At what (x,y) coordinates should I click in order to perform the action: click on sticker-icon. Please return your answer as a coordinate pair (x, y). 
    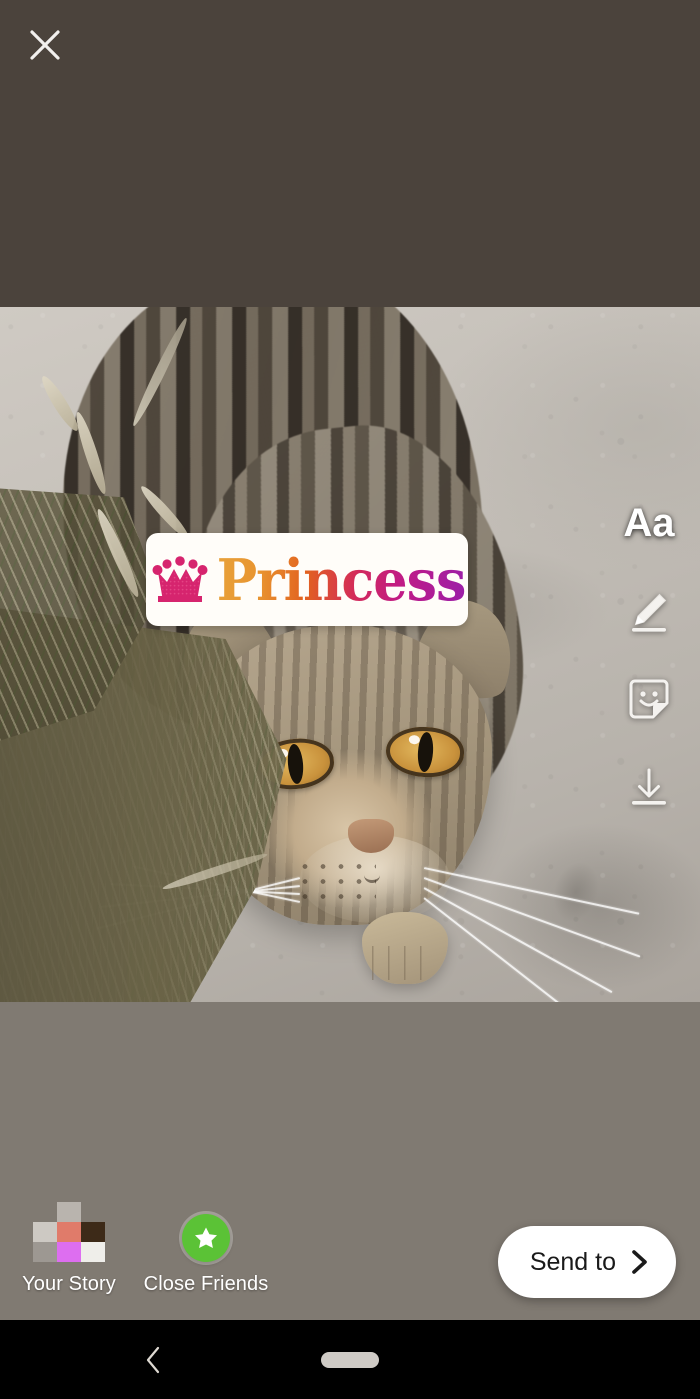
    Looking at the image, I should click on (649, 699).